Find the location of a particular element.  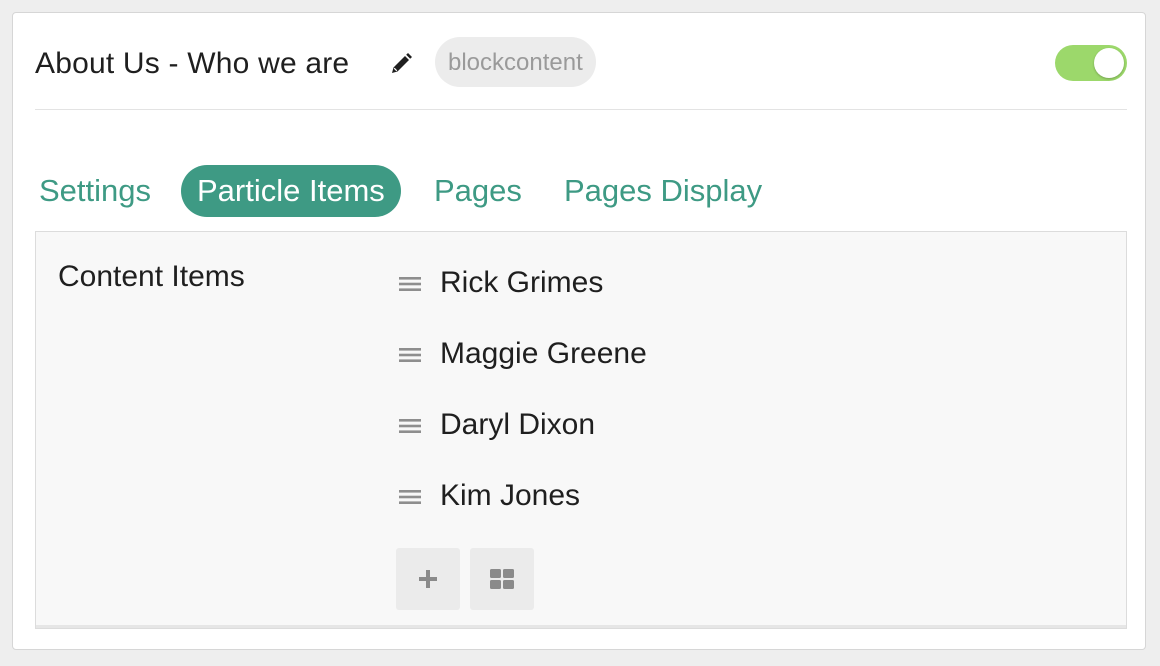

content-items-label: Content Items is located at coordinates (151, 276).